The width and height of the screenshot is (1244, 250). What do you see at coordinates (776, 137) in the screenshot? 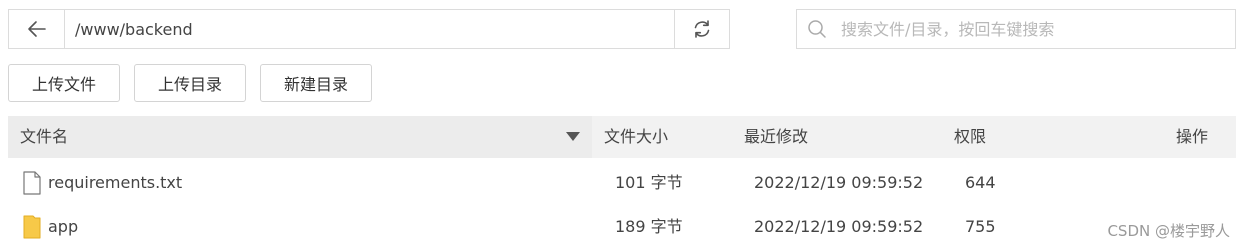
I see `modified-header: 最近修改` at bounding box center [776, 137].